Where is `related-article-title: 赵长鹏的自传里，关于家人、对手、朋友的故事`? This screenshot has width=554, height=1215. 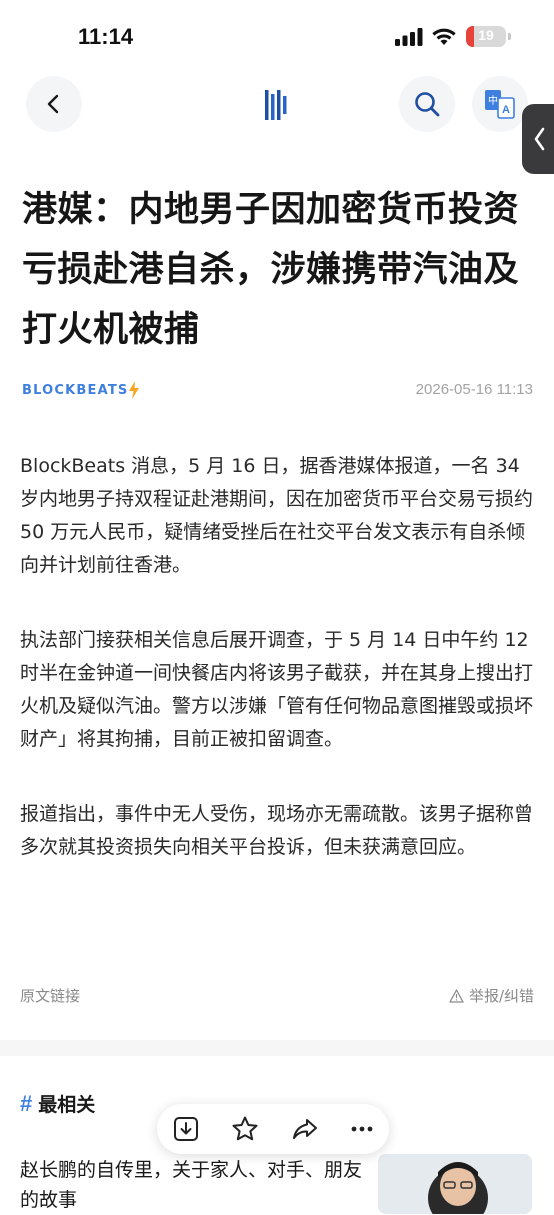
related-article-title: 赵长鹏的自传里，关于家人、对手、朋友的故事 is located at coordinates (195, 1185).